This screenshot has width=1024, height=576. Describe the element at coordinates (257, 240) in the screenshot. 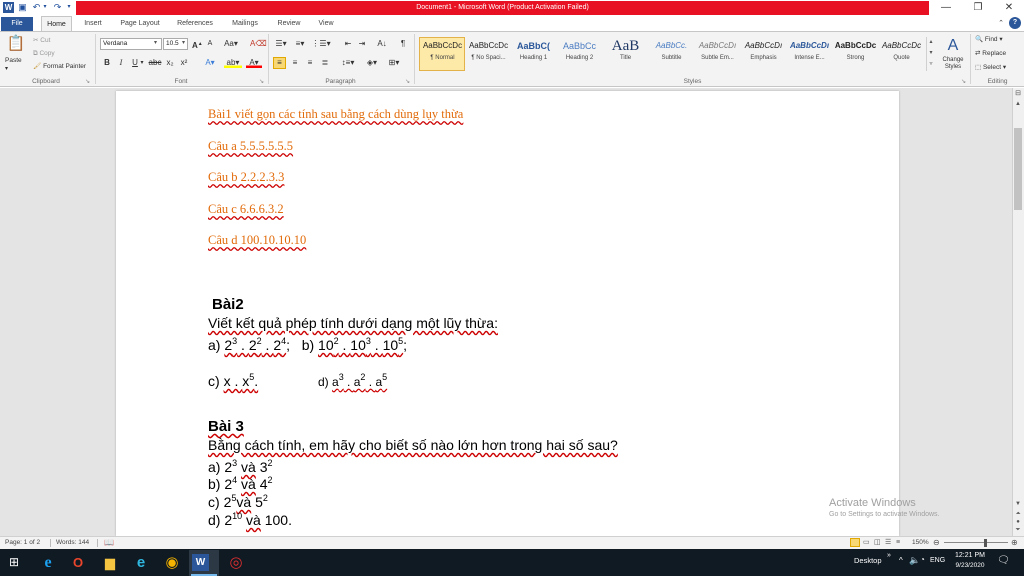

I see `bai1-item-d: Câu d 100.10.10.10` at that location.